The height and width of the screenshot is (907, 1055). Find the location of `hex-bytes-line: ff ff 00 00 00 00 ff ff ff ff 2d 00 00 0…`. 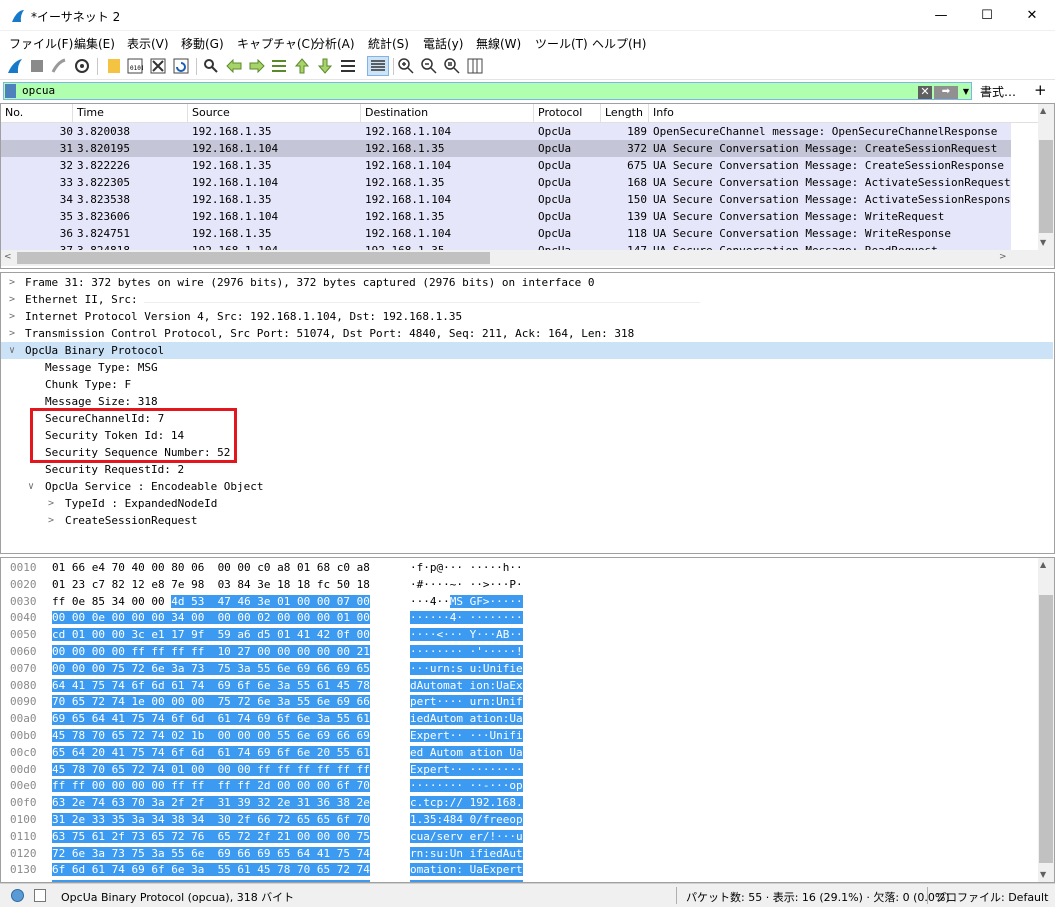

hex-bytes-line: ff ff 00 00 00 00 ff ff ff ff 2d 00 00 0… is located at coordinates (211, 786).